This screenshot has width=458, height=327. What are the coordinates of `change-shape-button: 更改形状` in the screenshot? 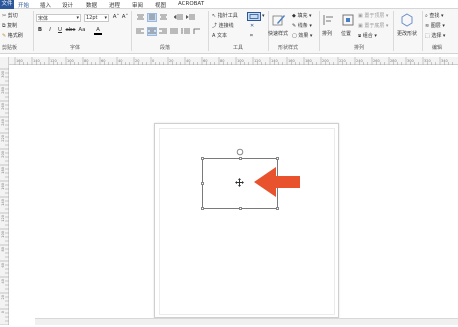 It's located at (407, 33).